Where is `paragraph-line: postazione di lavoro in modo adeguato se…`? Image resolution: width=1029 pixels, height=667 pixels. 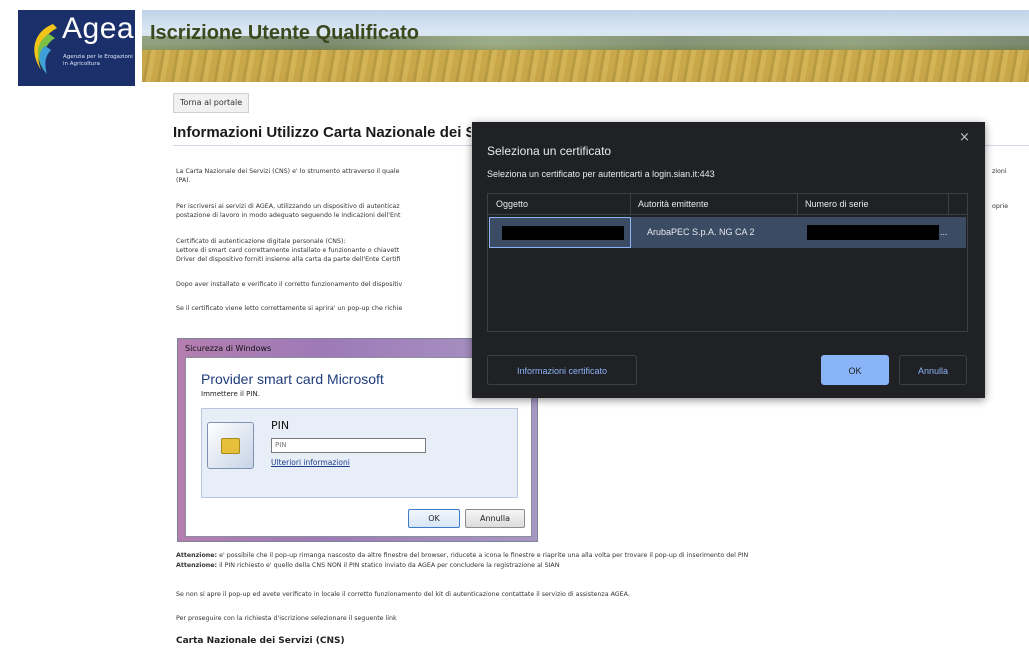 paragraph-line: postazione di lavoro in modo adeguato se… is located at coordinates (288, 215).